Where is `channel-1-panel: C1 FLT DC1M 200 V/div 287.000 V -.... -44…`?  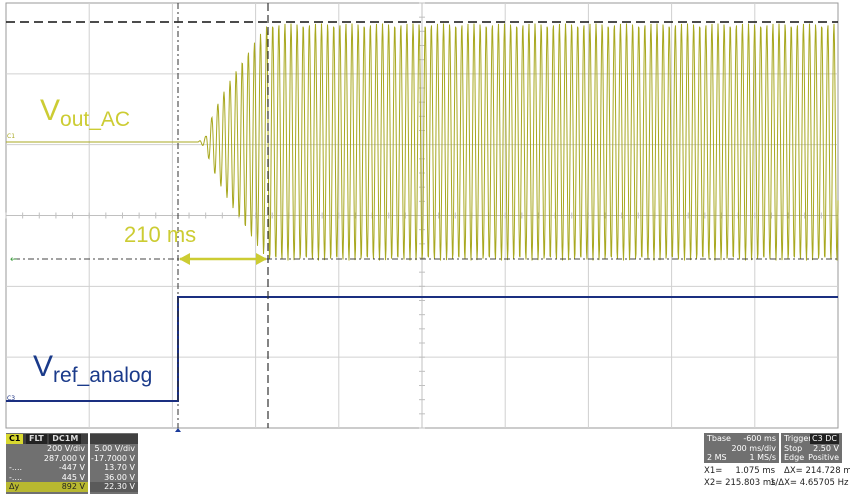 channel-1-panel: C1 FLT DC1M 200 V/div 287.000 V -.... -44… is located at coordinates (47, 463).